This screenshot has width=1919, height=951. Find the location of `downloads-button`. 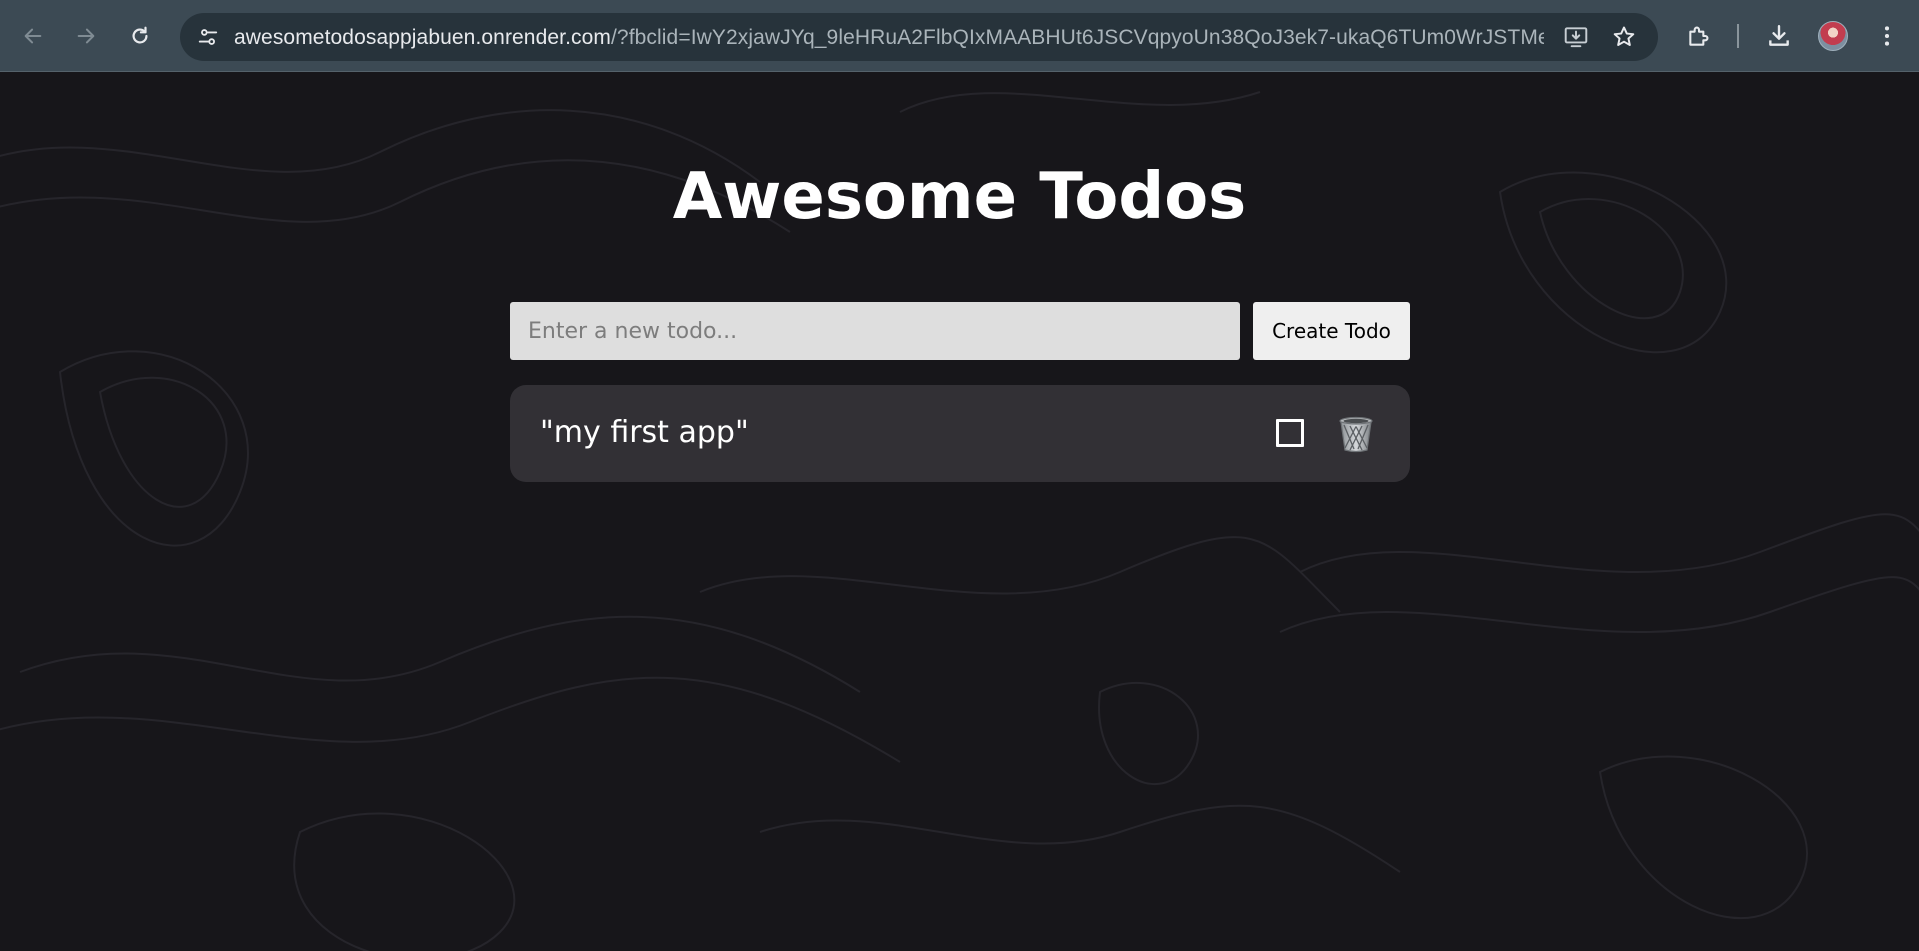

downloads-button is located at coordinates (1779, 36).